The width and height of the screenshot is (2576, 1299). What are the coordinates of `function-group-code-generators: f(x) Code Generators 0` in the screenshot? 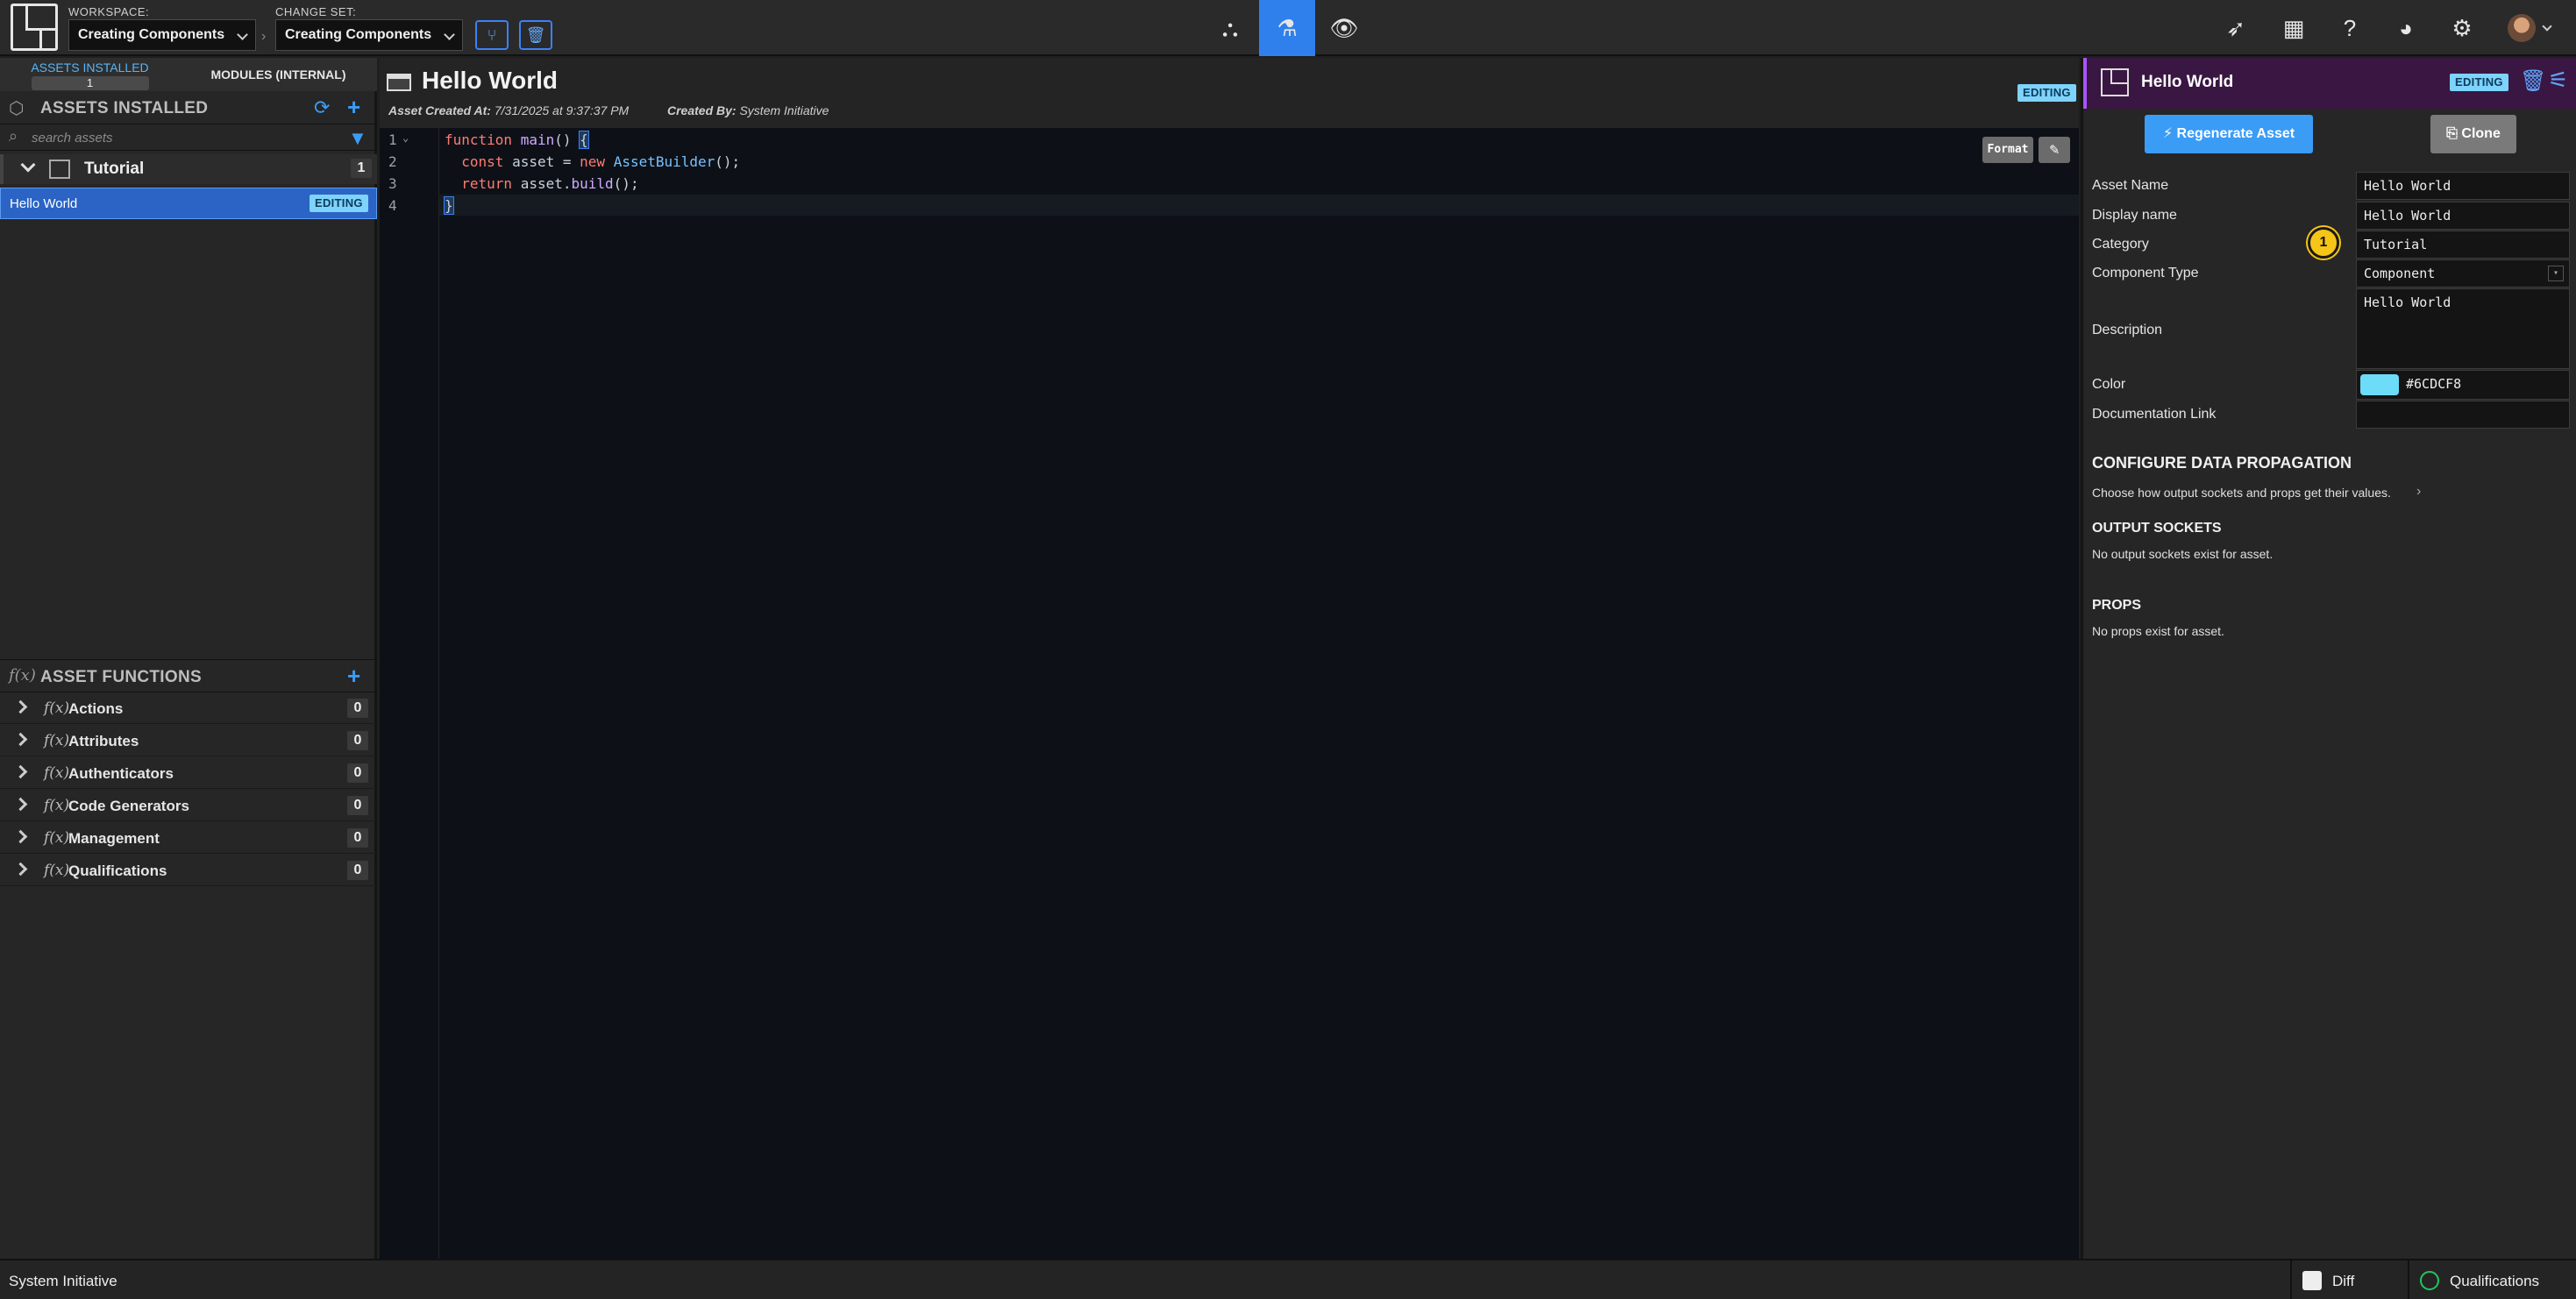 It's located at (188, 805).